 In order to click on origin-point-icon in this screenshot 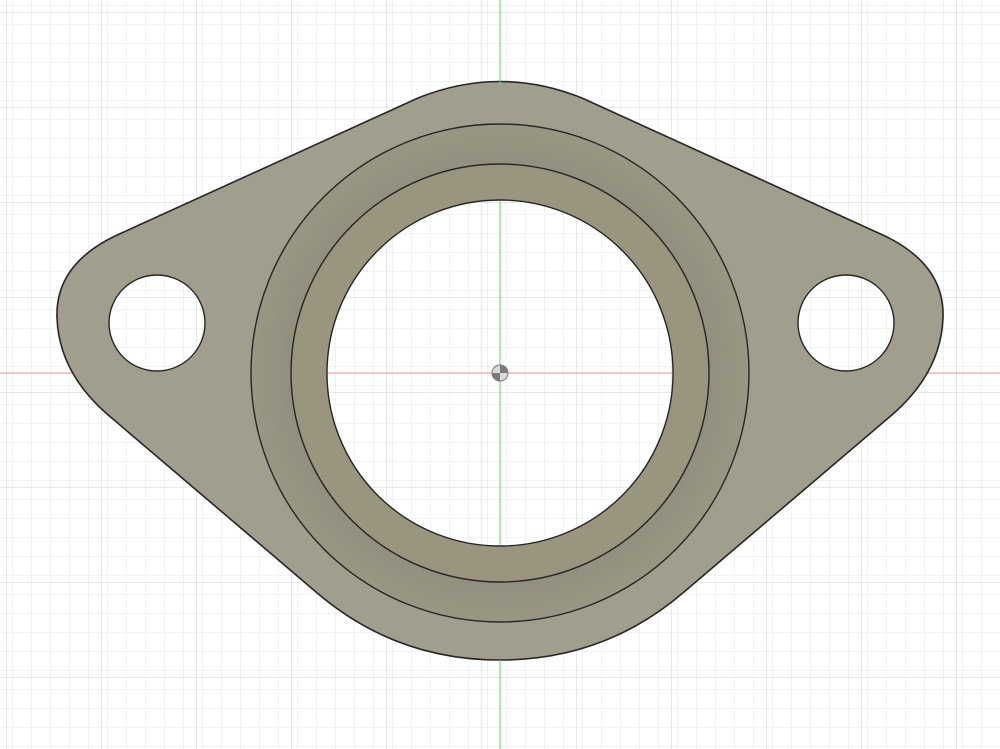, I will do `click(500, 373)`.